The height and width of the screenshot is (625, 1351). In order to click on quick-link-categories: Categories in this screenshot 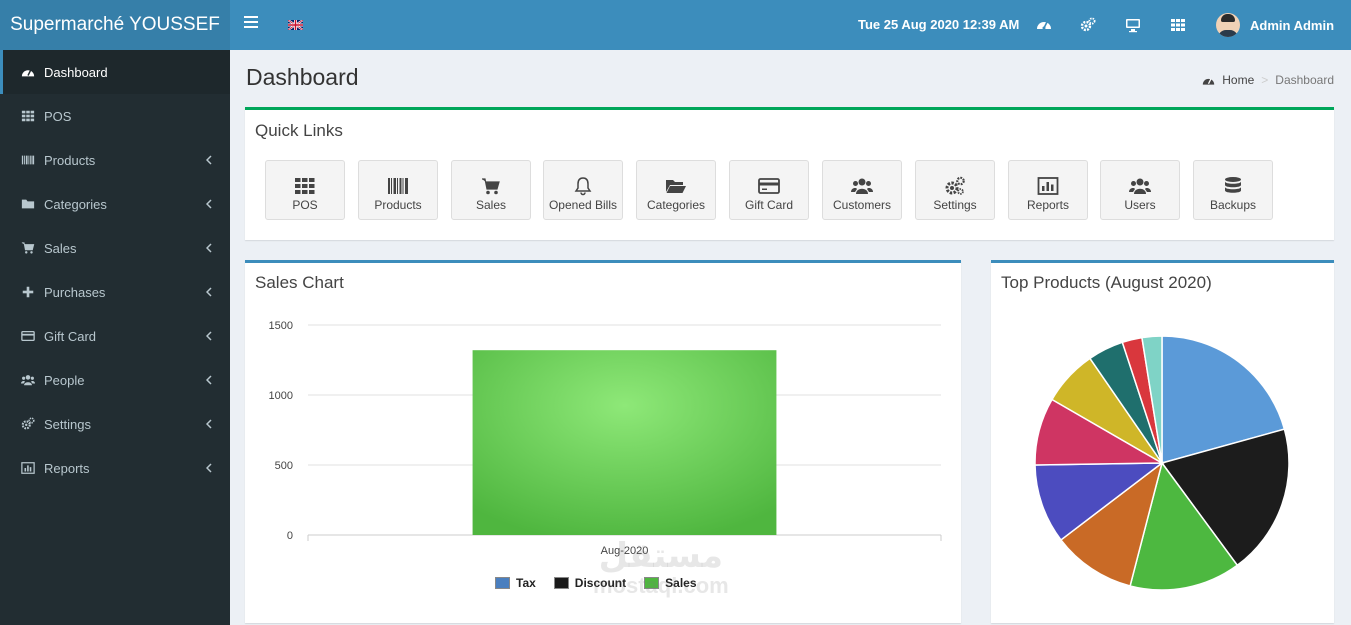, I will do `click(676, 190)`.